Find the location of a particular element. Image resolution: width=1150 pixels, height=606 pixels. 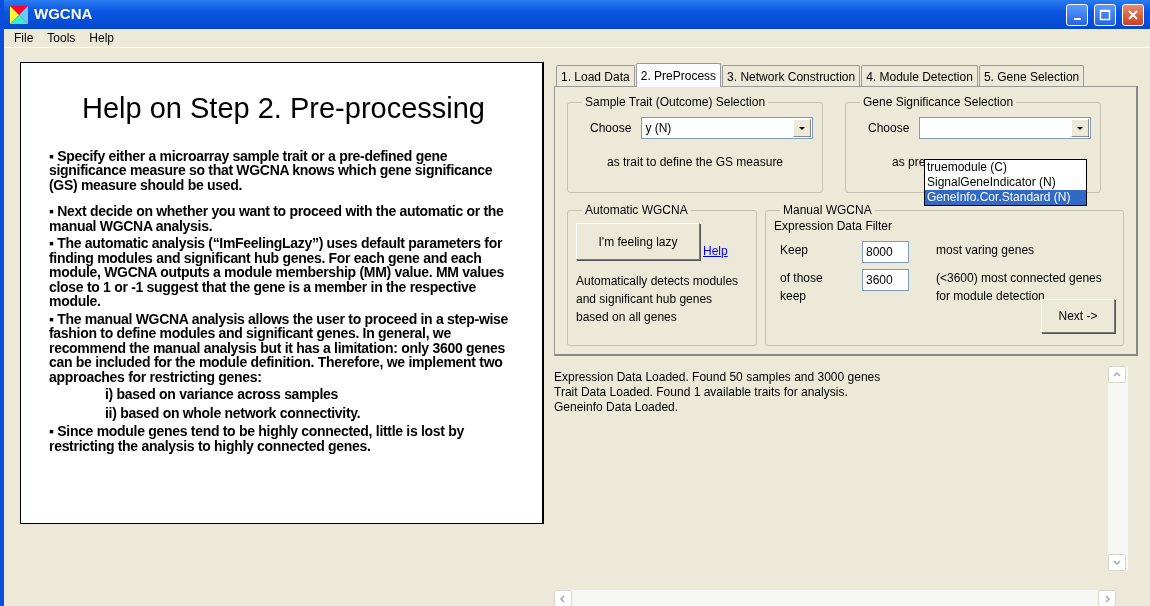

menu-item: Tools is located at coordinates (61, 38).